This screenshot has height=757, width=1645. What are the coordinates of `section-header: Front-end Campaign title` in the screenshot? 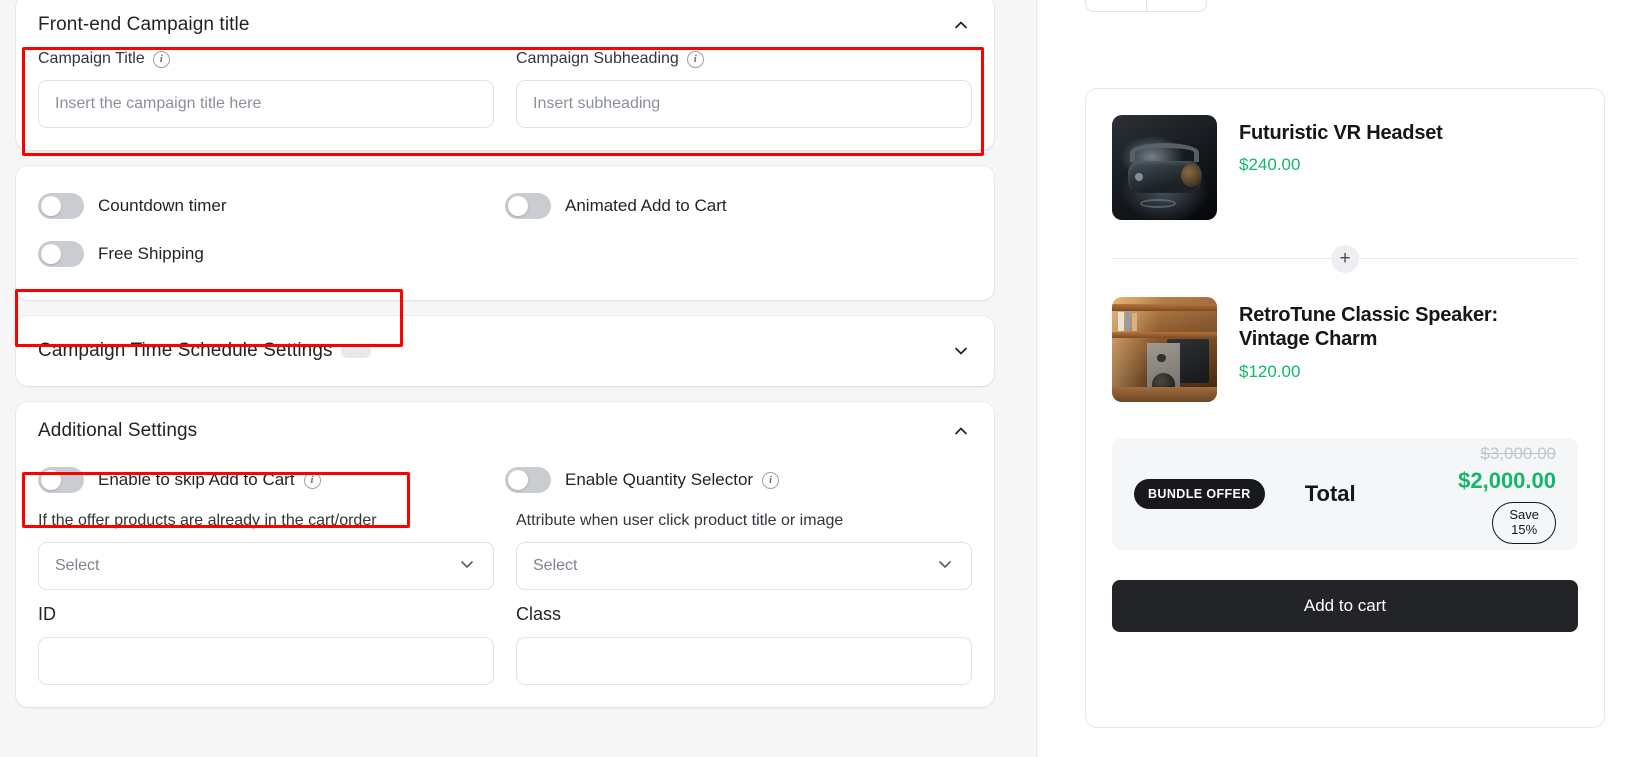 It's located at (505, 25).